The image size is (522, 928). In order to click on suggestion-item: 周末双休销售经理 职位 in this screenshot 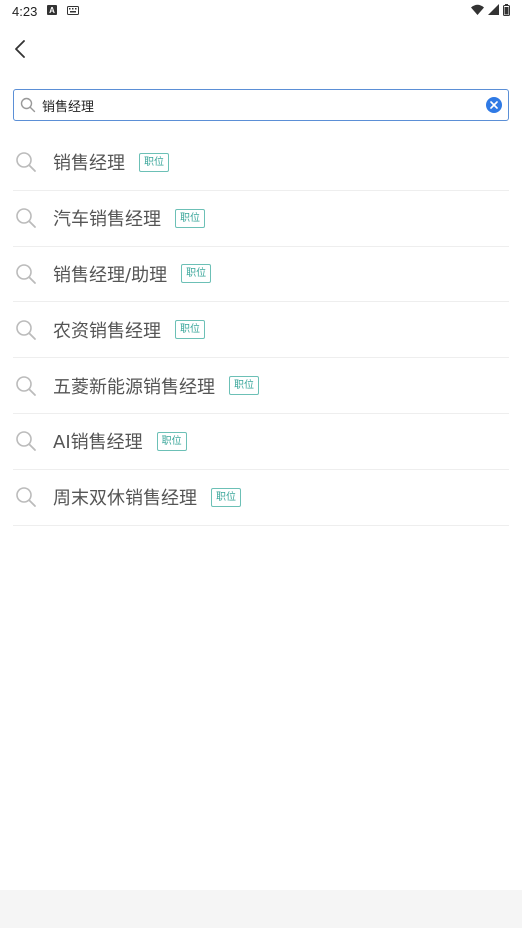, I will do `click(261, 498)`.